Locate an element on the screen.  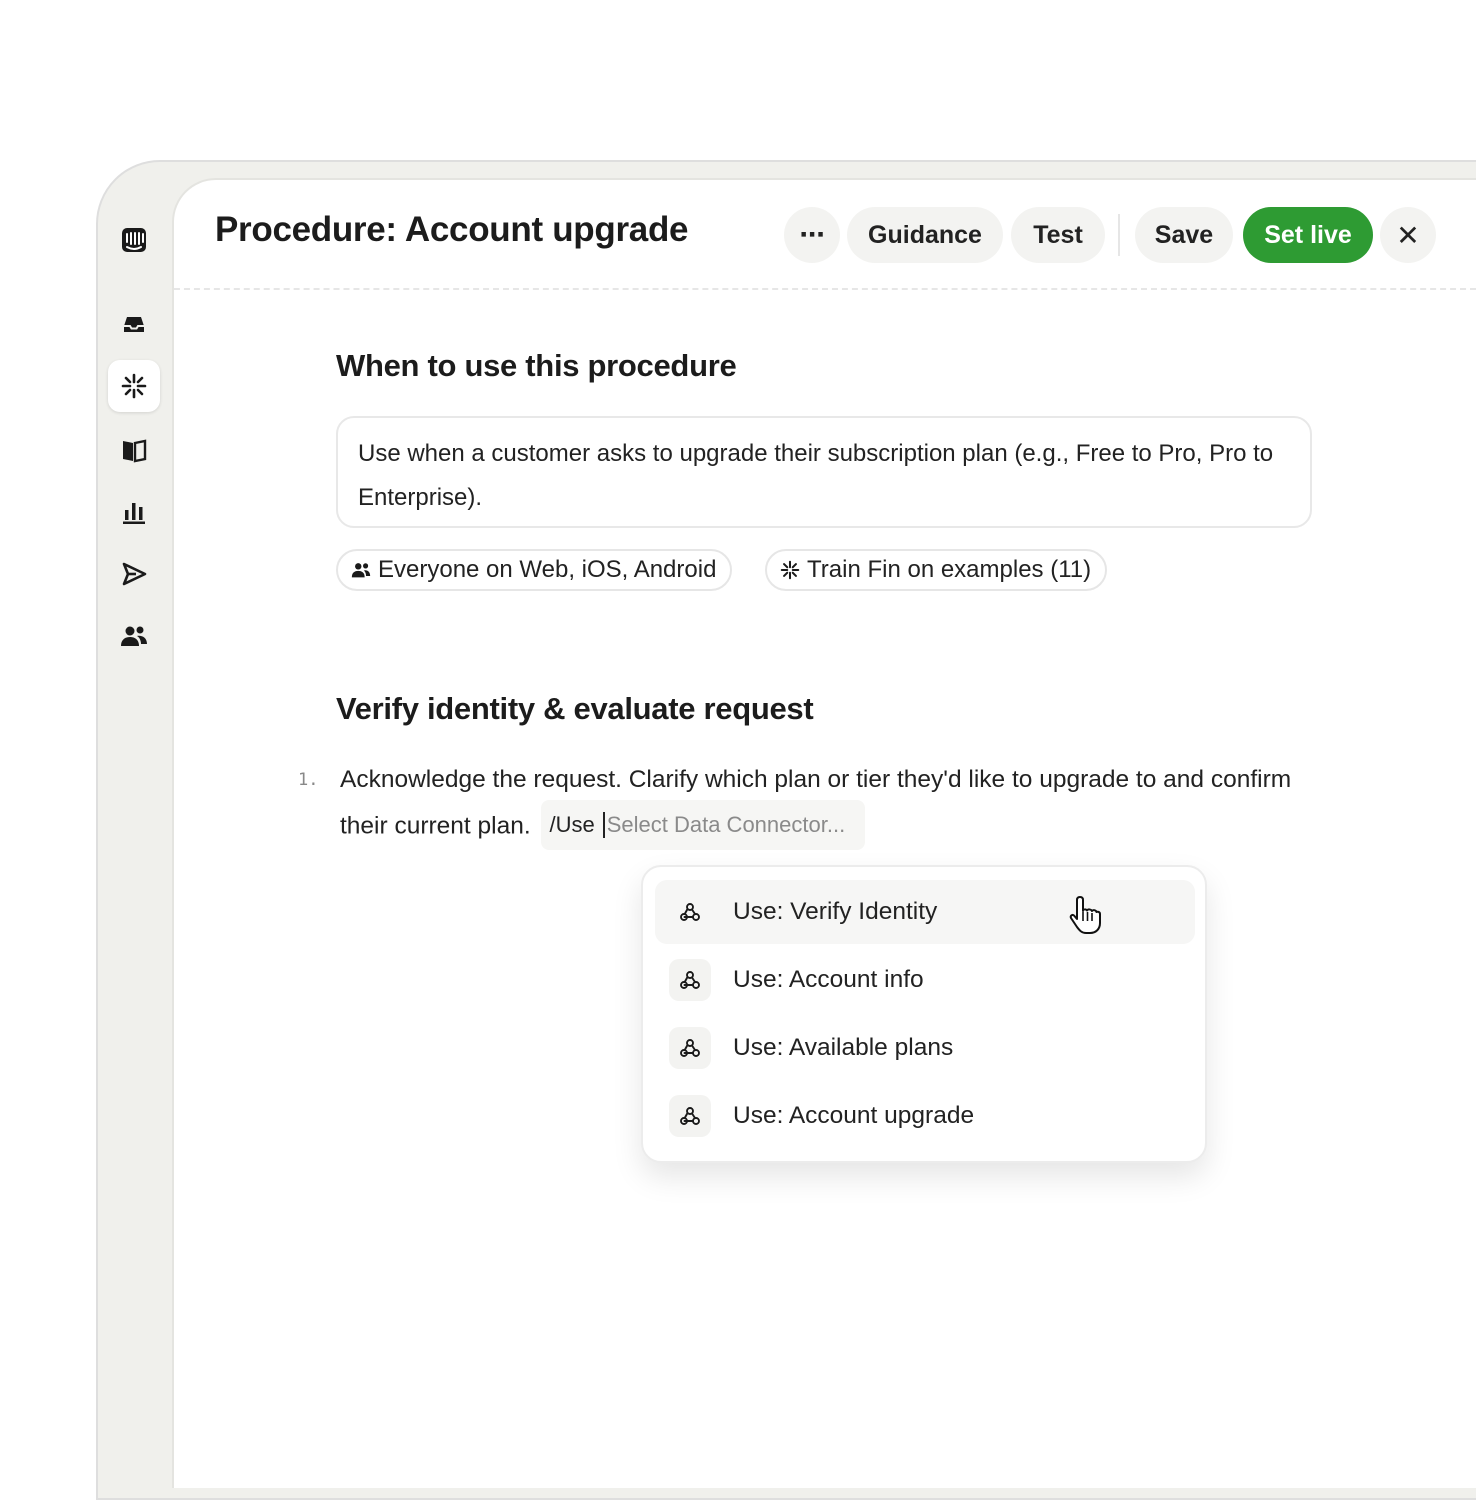
slash-command-label: /Use is located at coordinates (572, 824).